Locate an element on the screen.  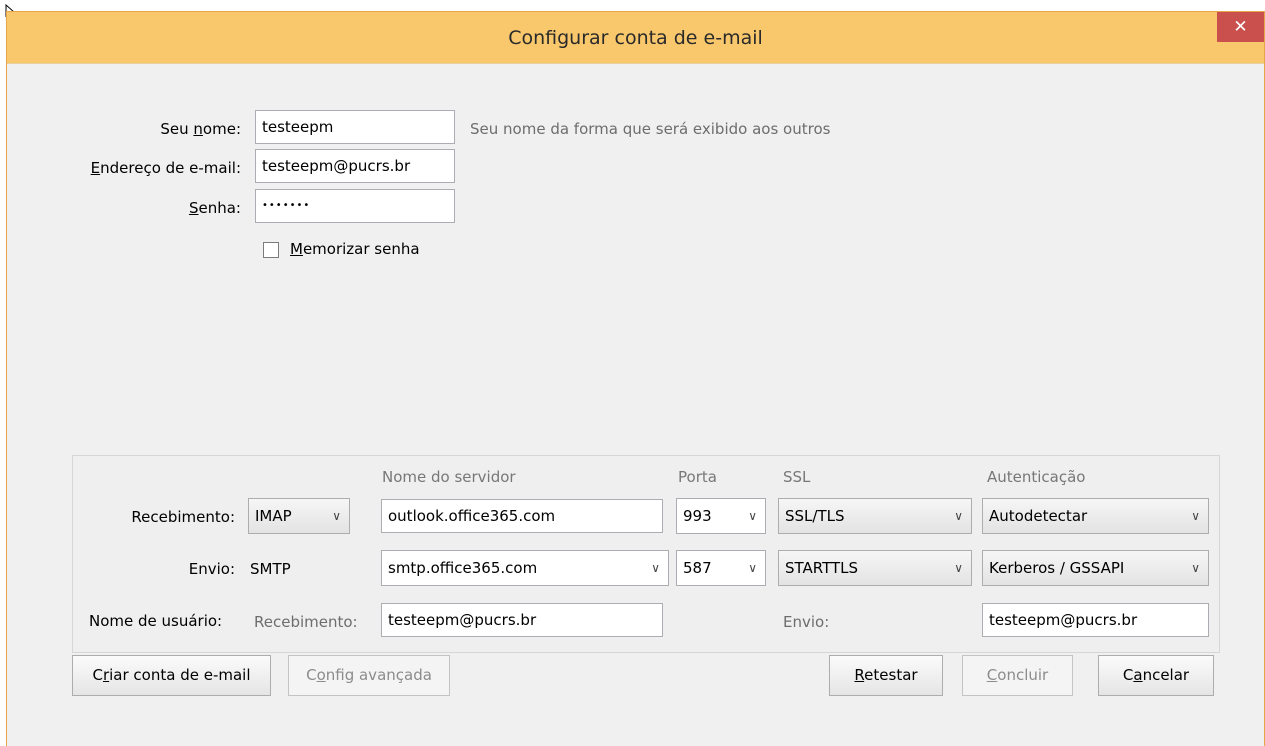
outgoing-protocol: SMTP is located at coordinates (270, 569).